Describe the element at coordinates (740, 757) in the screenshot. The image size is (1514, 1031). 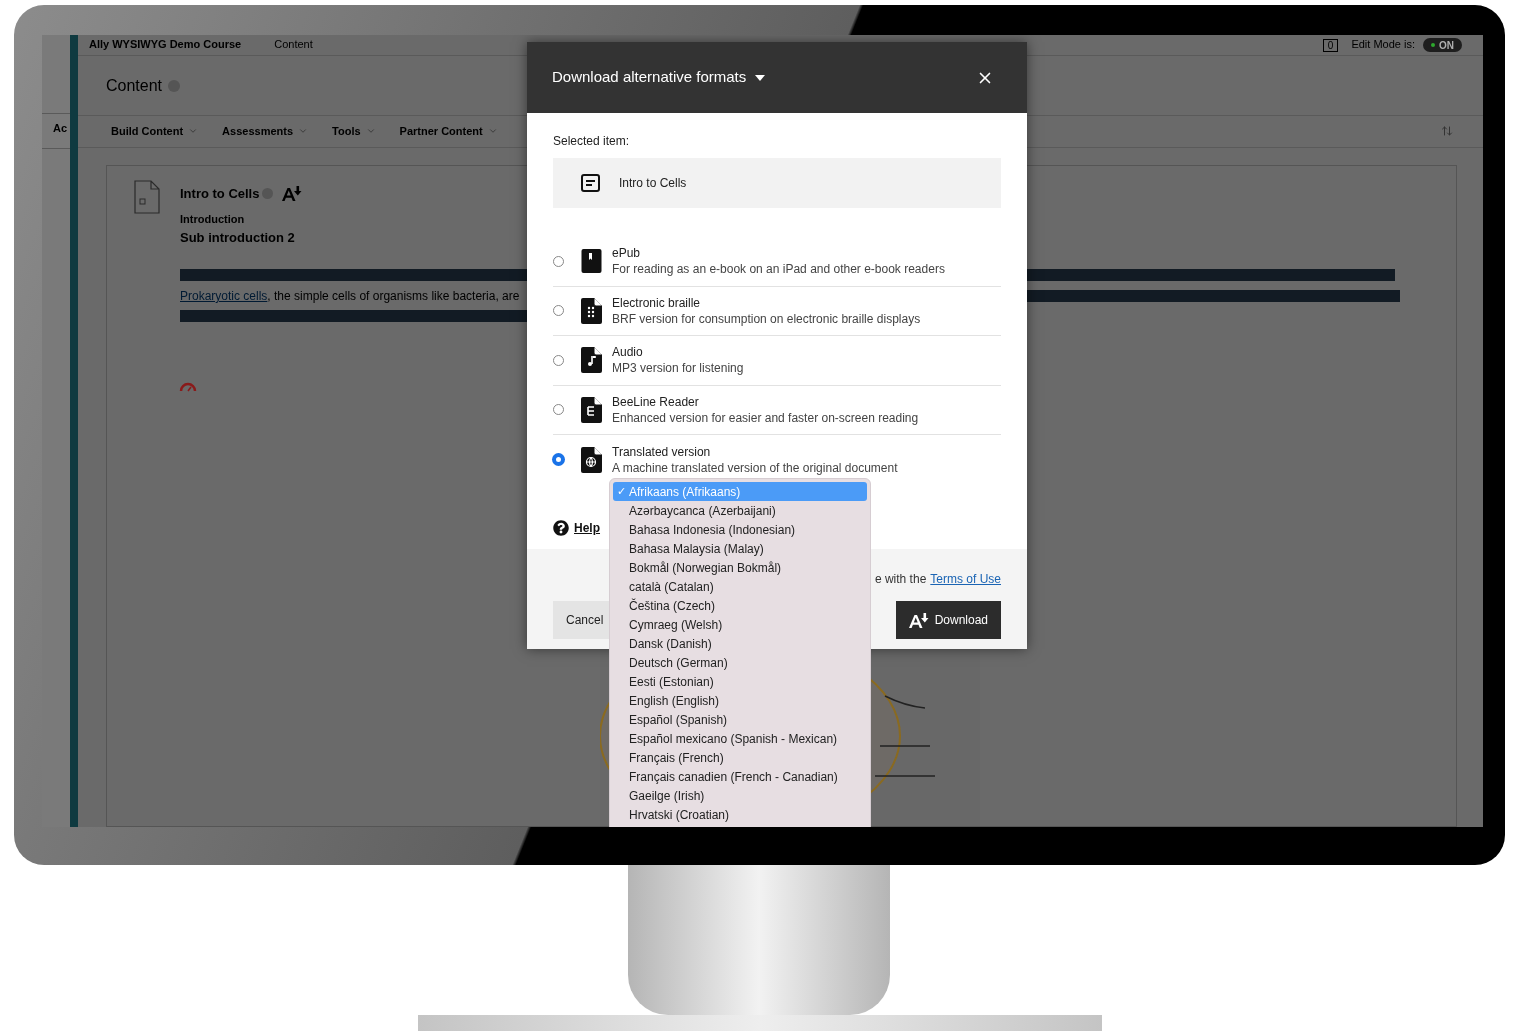
I see `language-option: Français (French)` at that location.